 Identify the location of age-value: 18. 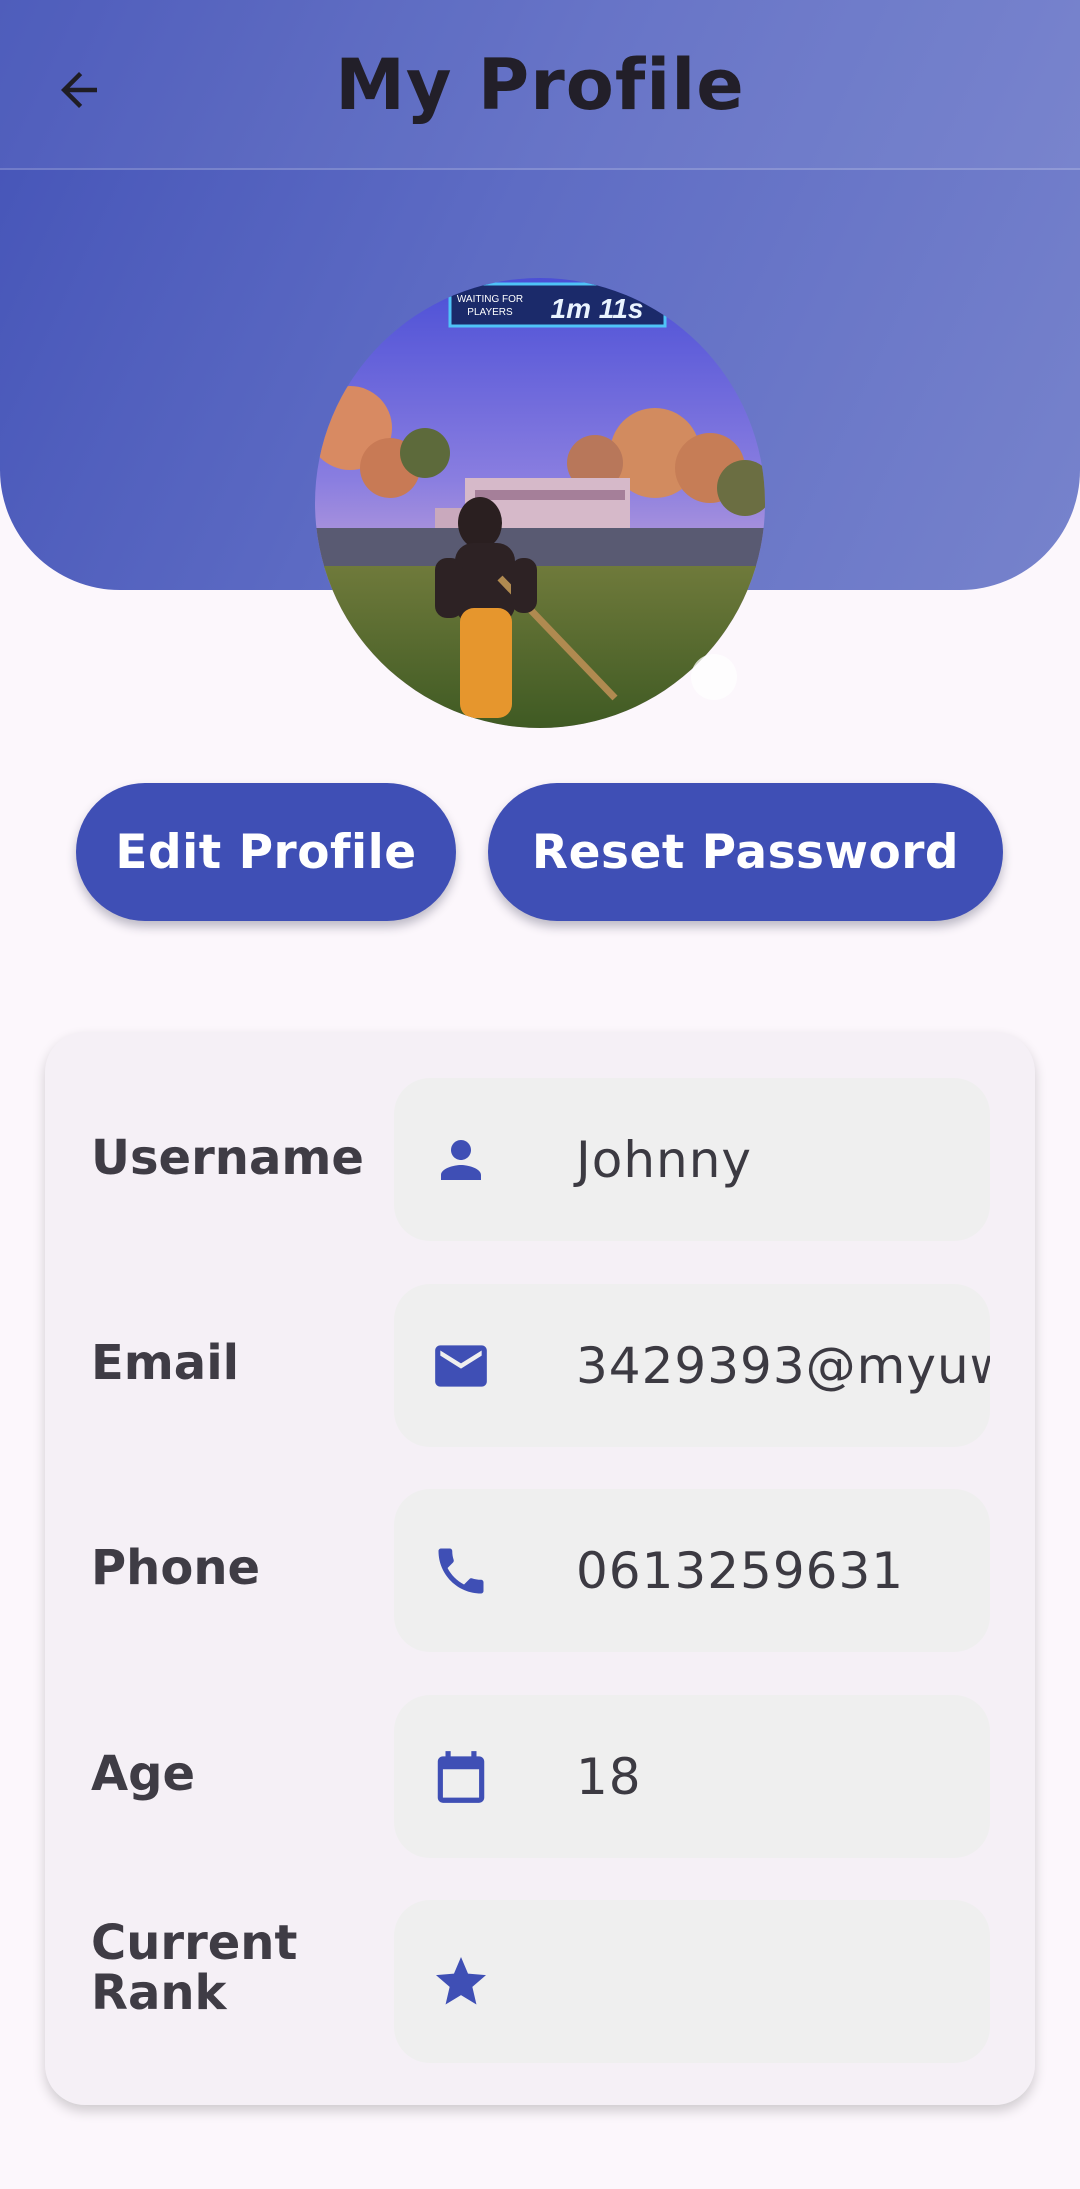
(609, 1776).